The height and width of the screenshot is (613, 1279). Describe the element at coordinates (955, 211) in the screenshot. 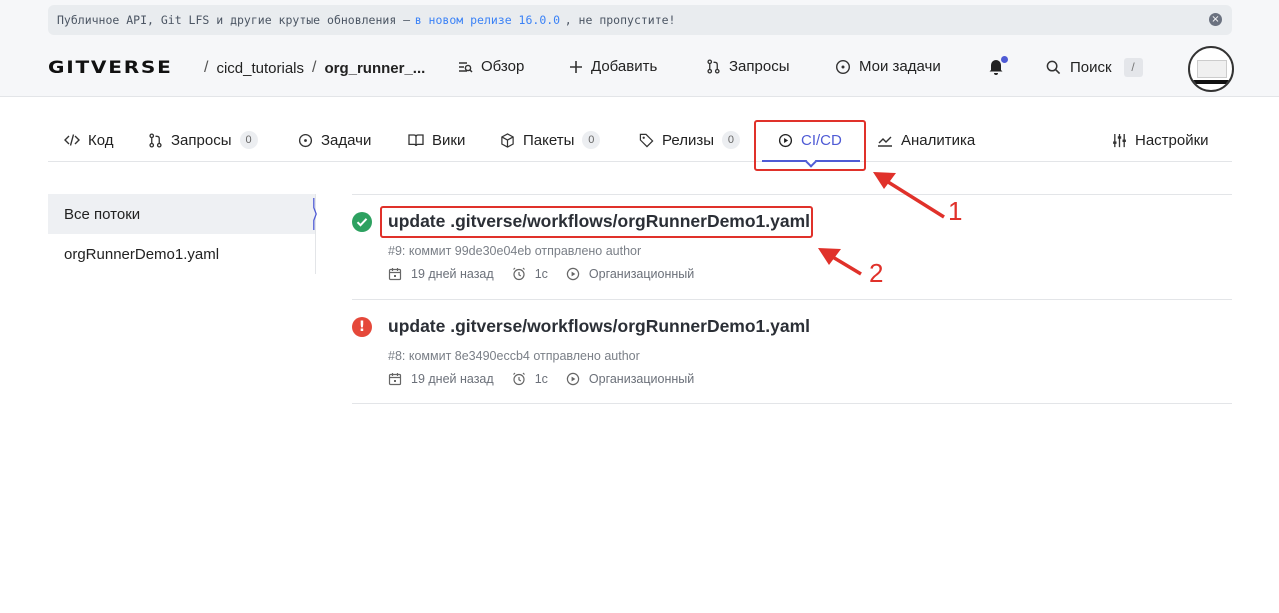

I see `annotation-step-1: 1` at that location.